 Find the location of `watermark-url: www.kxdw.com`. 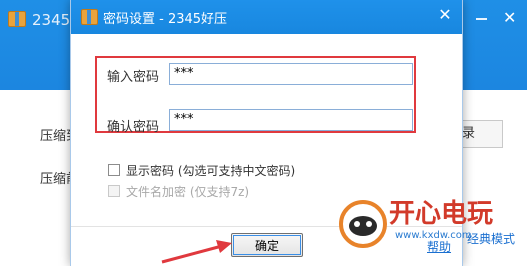

watermark-url: www.kxdw.com is located at coordinates (433, 235).